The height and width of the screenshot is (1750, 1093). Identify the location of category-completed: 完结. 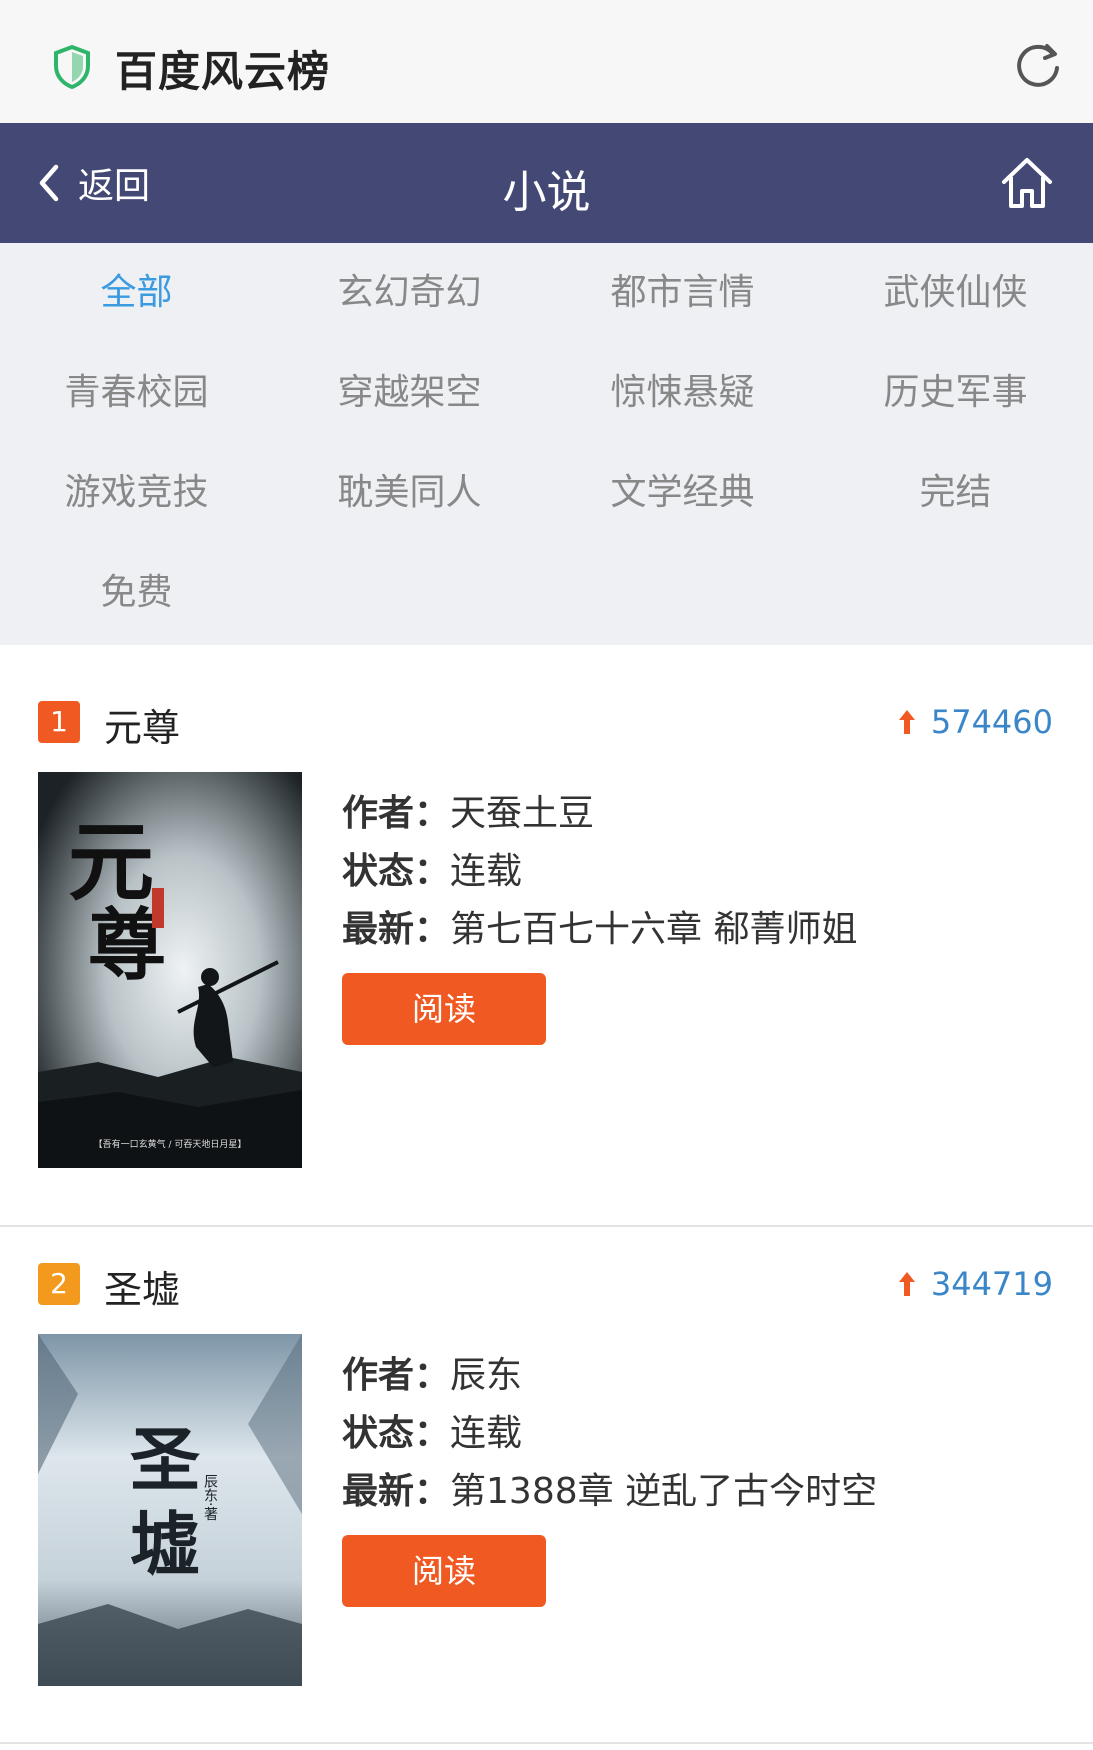
(955, 493).